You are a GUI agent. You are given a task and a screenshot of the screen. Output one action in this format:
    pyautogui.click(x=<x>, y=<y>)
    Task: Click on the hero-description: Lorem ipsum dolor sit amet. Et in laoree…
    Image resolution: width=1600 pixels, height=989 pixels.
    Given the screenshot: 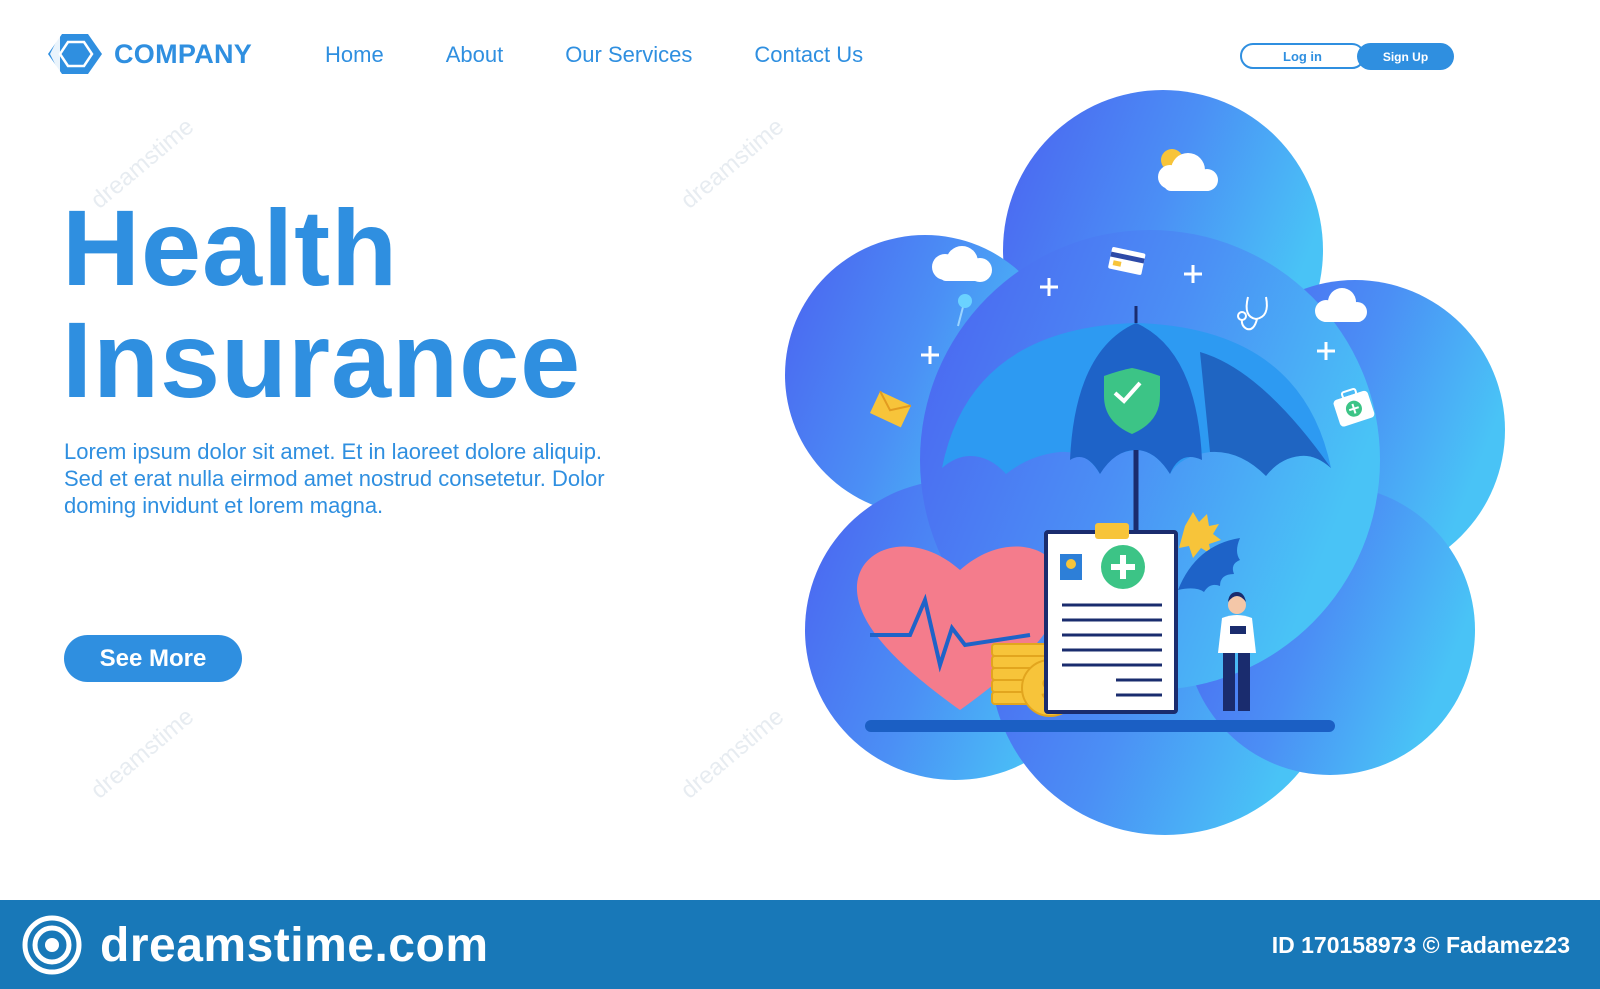 What is the action you would take?
    pyautogui.click(x=334, y=478)
    